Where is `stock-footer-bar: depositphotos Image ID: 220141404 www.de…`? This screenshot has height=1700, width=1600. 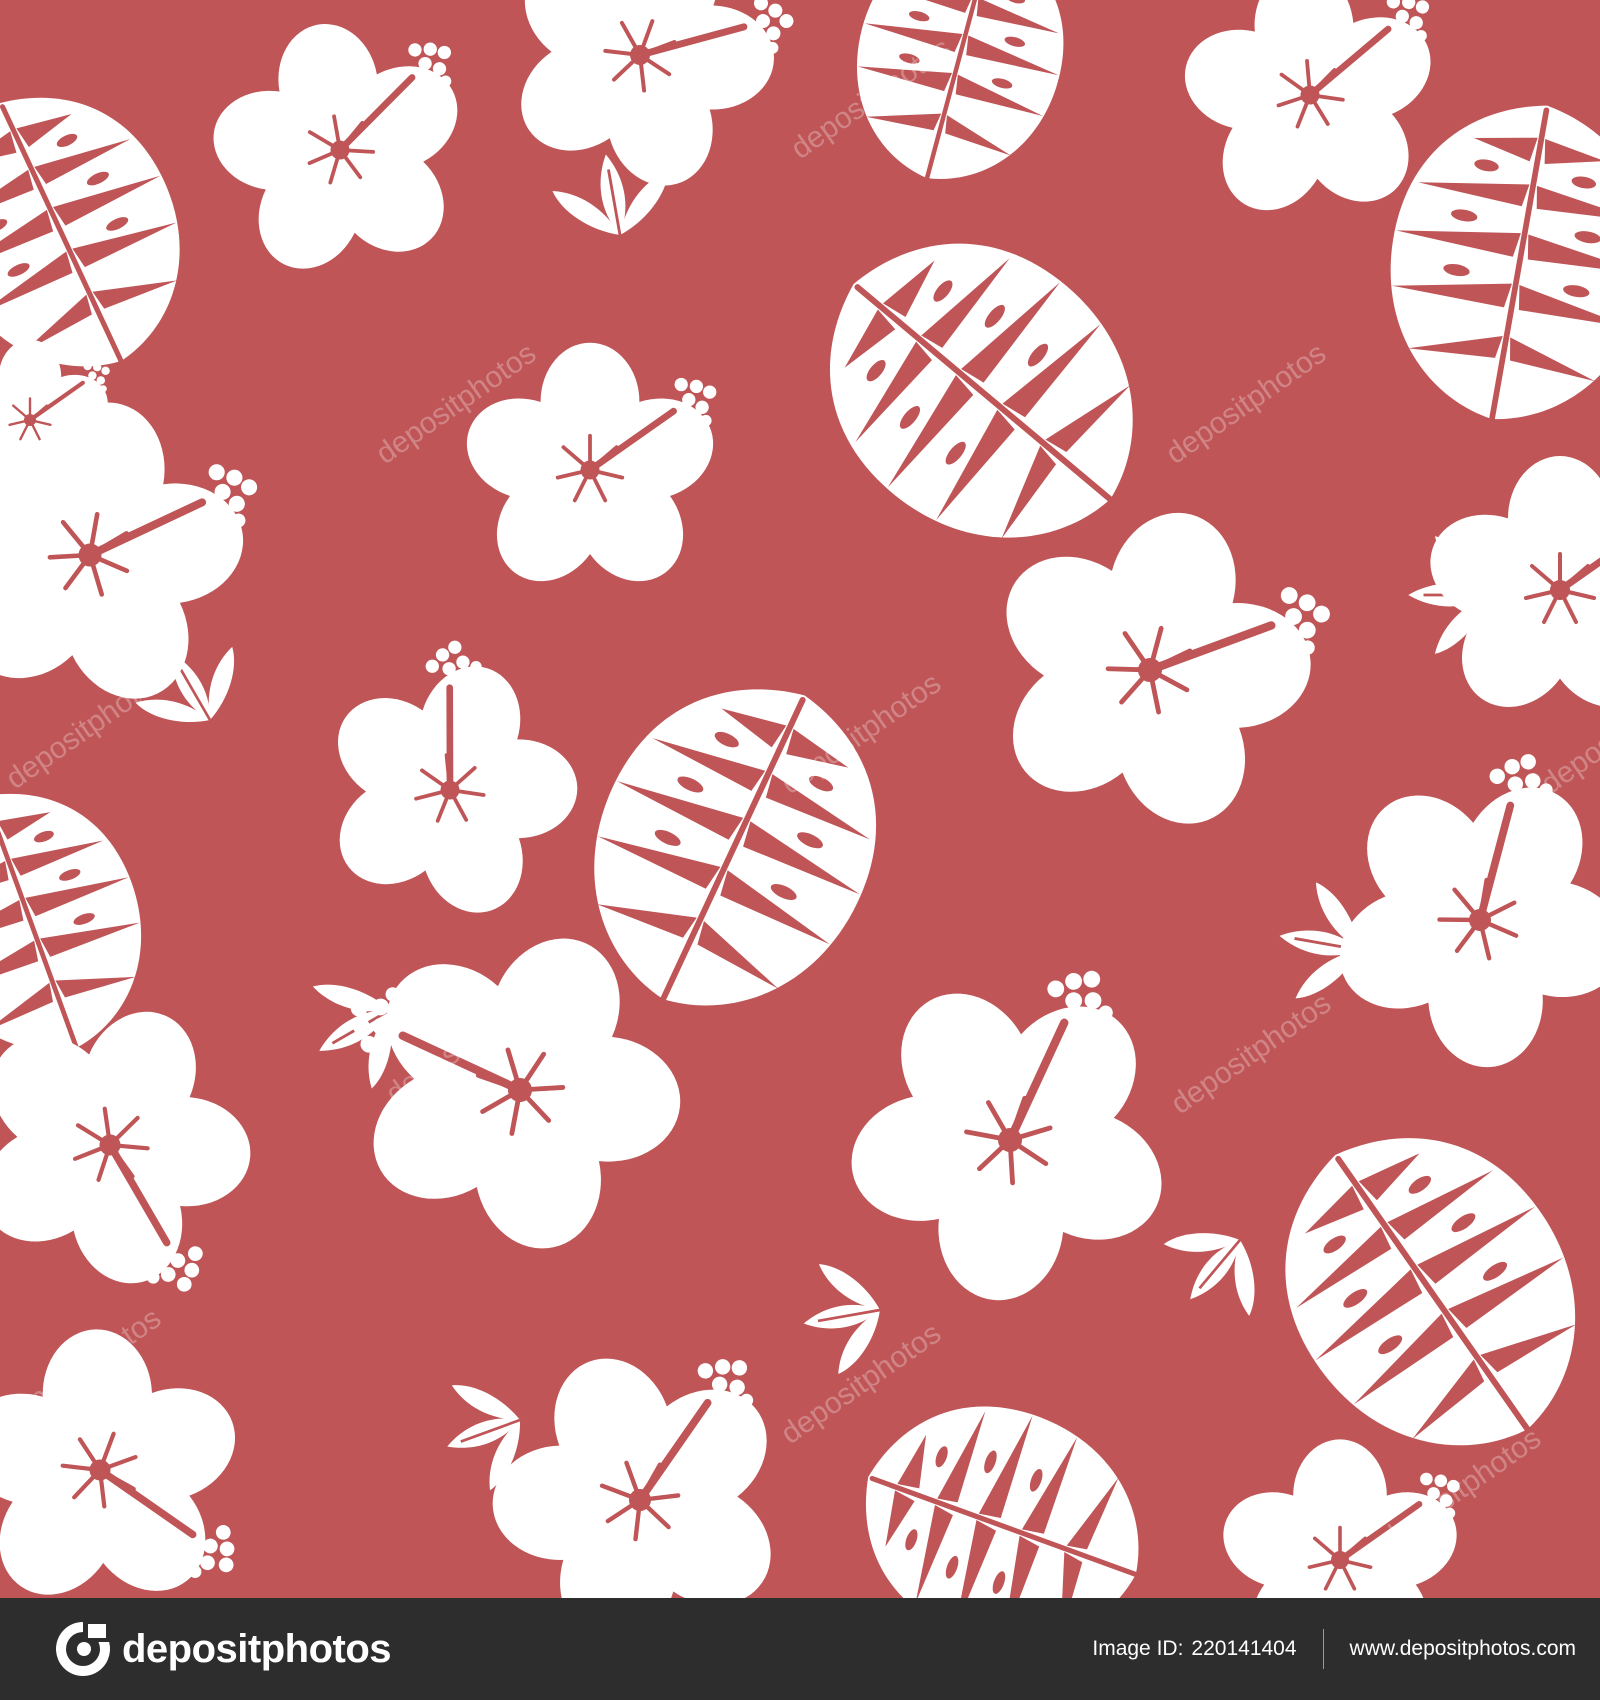
stock-footer-bar: depositphotos Image ID: 220141404 www.de… is located at coordinates (800, 1649).